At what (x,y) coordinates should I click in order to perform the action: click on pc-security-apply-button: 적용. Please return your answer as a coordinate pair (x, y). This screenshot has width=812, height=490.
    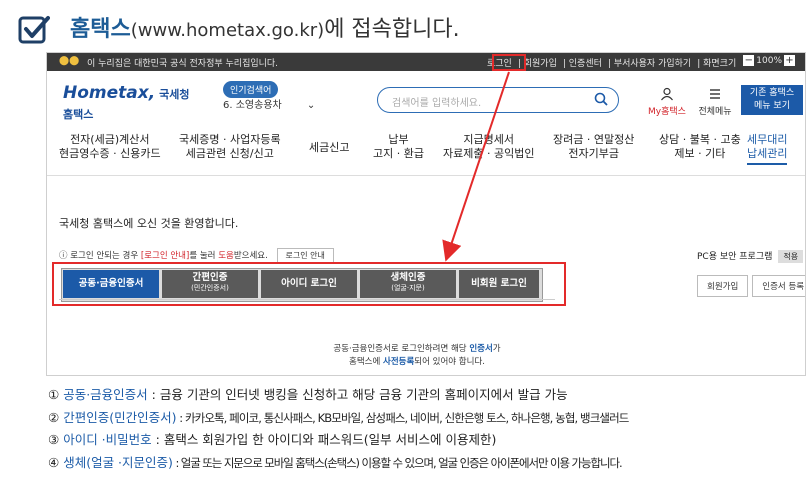
    Looking at the image, I should click on (791, 256).